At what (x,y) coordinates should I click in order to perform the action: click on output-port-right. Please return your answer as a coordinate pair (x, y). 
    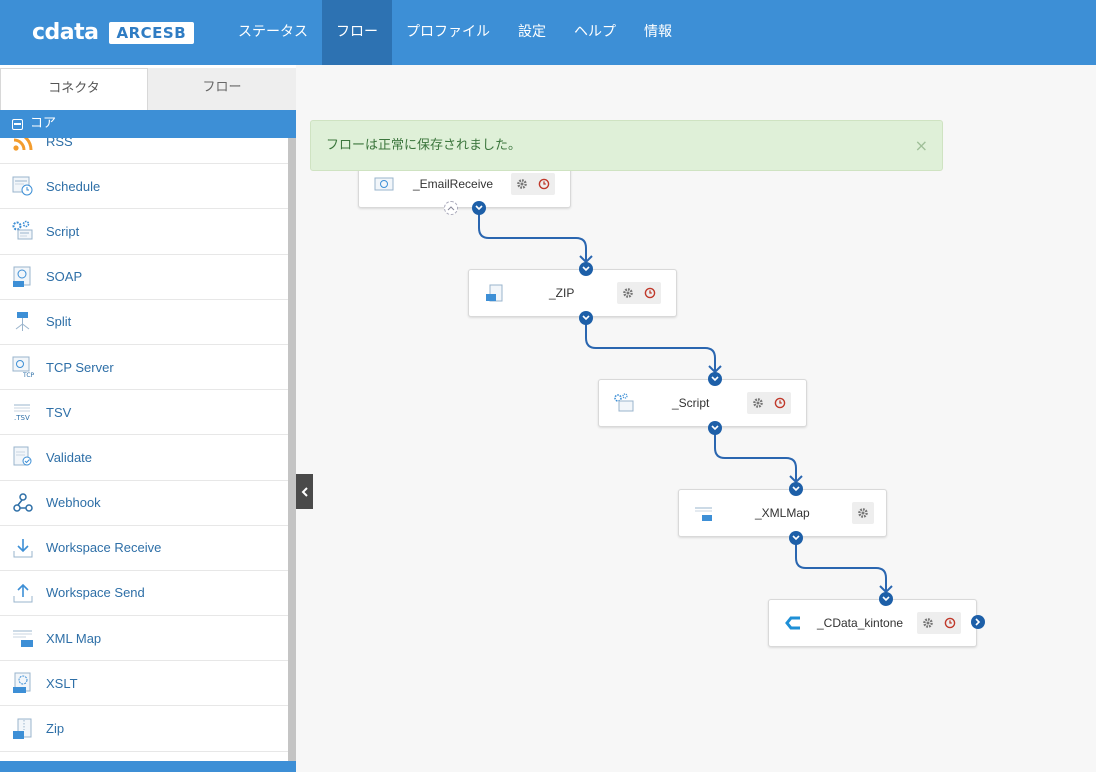
    Looking at the image, I should click on (978, 622).